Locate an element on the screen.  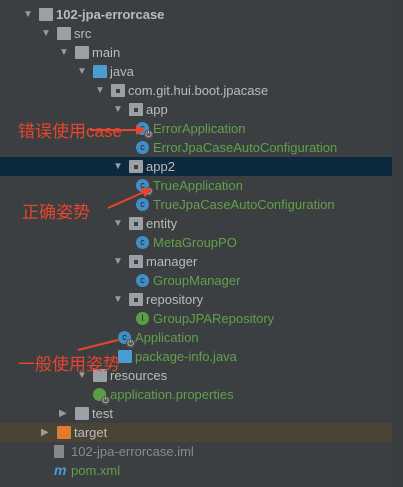
tree-item-label: ErrorApplication is located at coordinates (199, 128).